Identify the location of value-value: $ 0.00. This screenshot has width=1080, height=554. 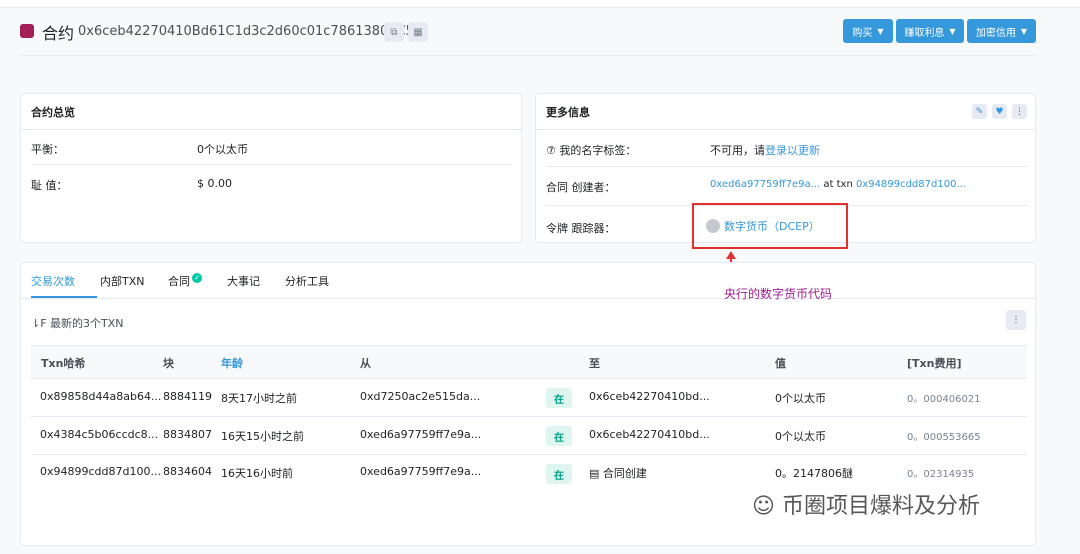
(214, 183).